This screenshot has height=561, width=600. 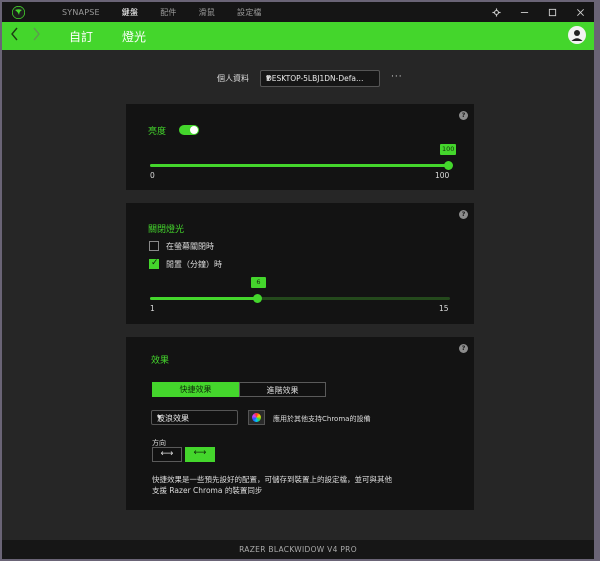 I want to click on brightness-max-label: 100, so click(x=442, y=175).